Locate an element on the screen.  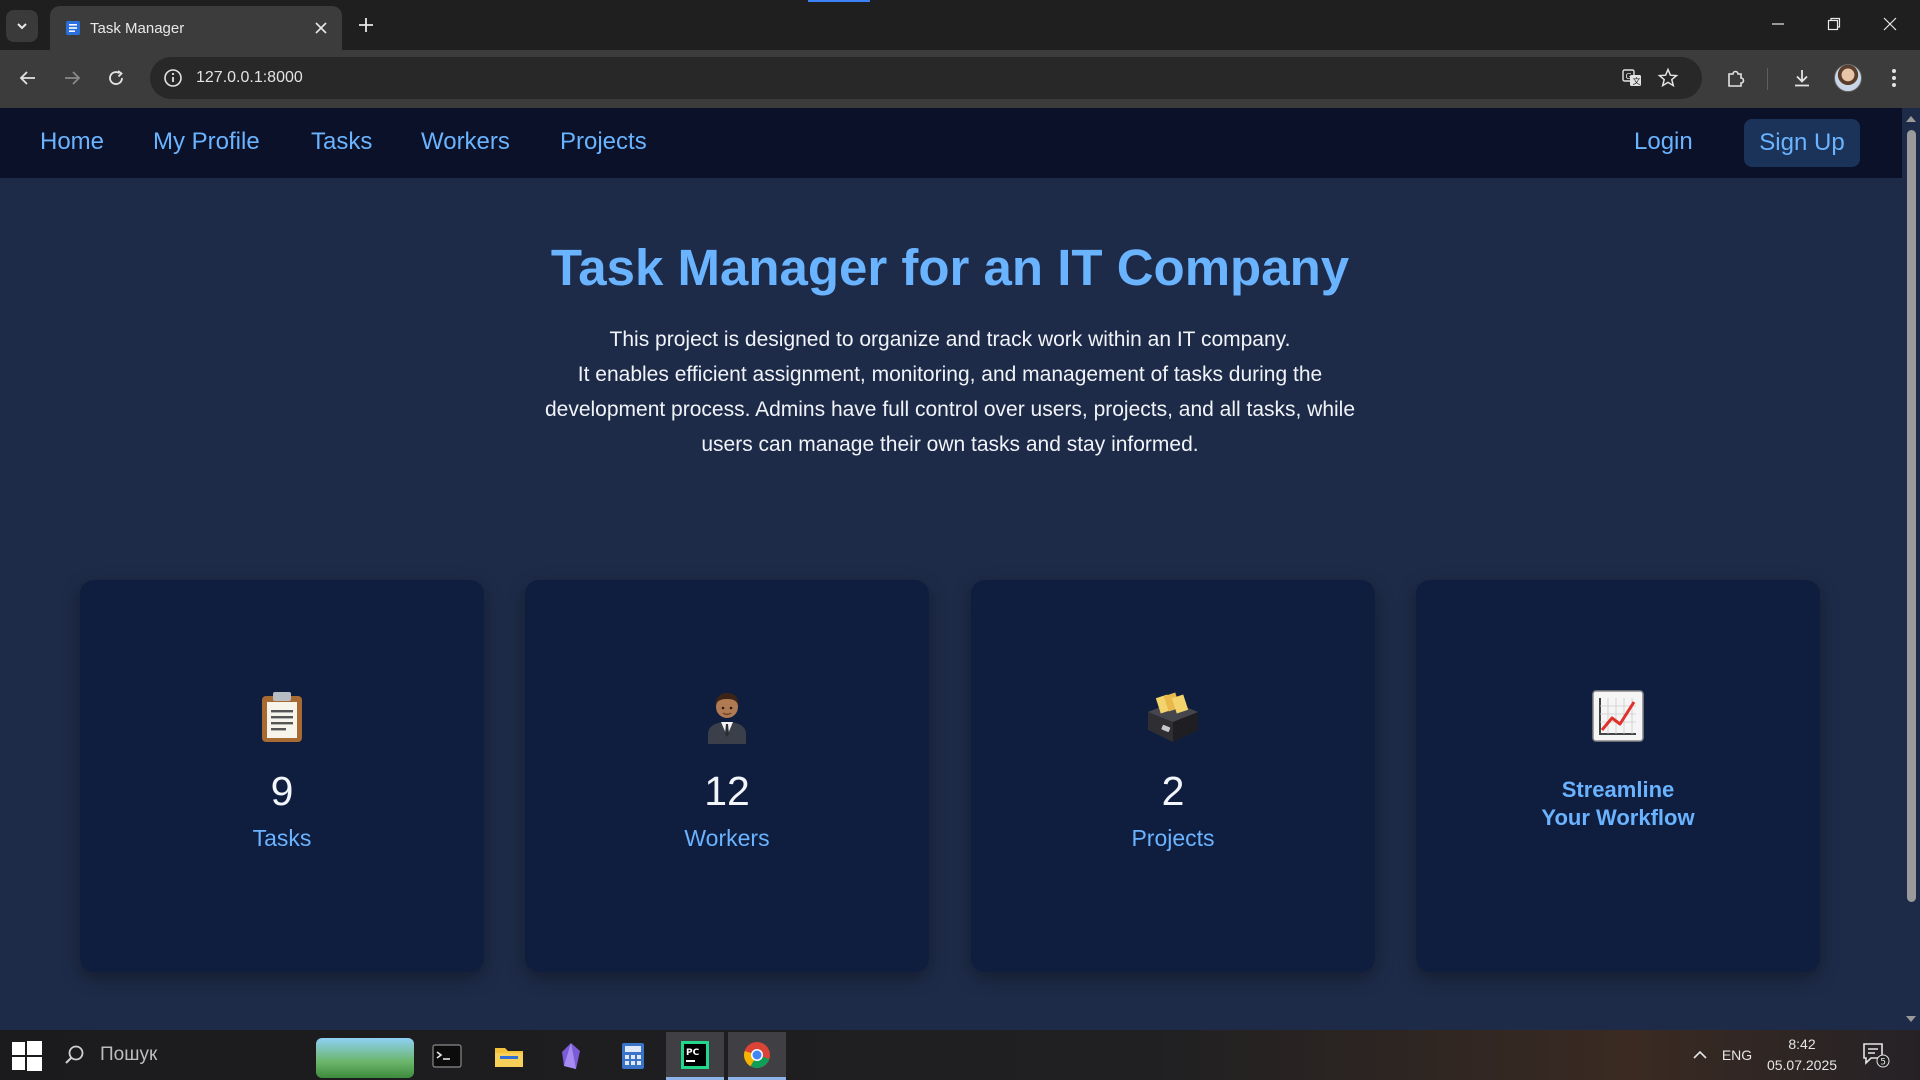
workers-count: 12 is located at coordinates (727, 791).